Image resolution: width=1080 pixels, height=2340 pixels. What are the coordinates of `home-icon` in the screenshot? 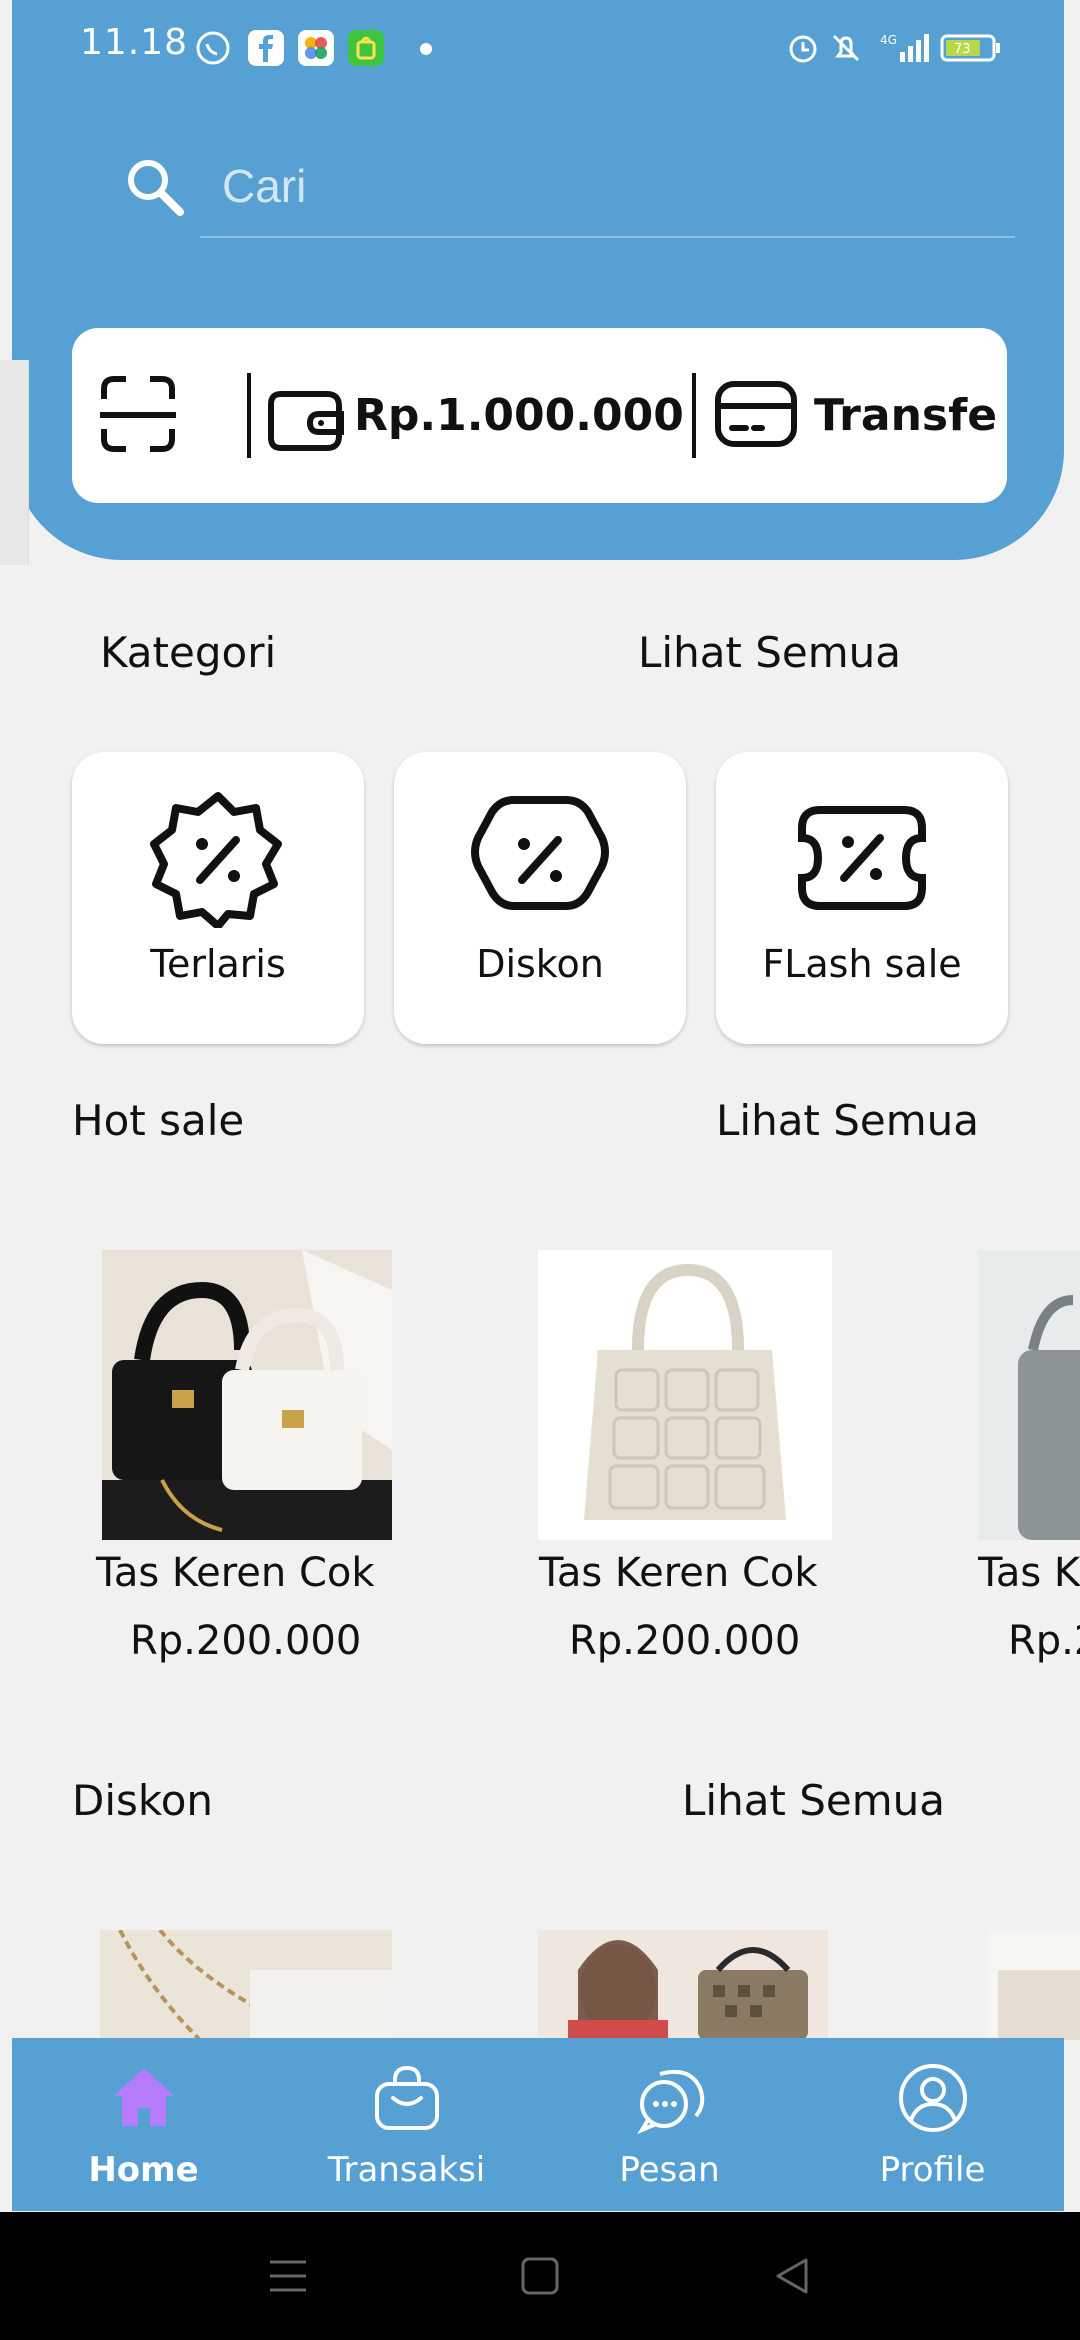 It's located at (144, 2097).